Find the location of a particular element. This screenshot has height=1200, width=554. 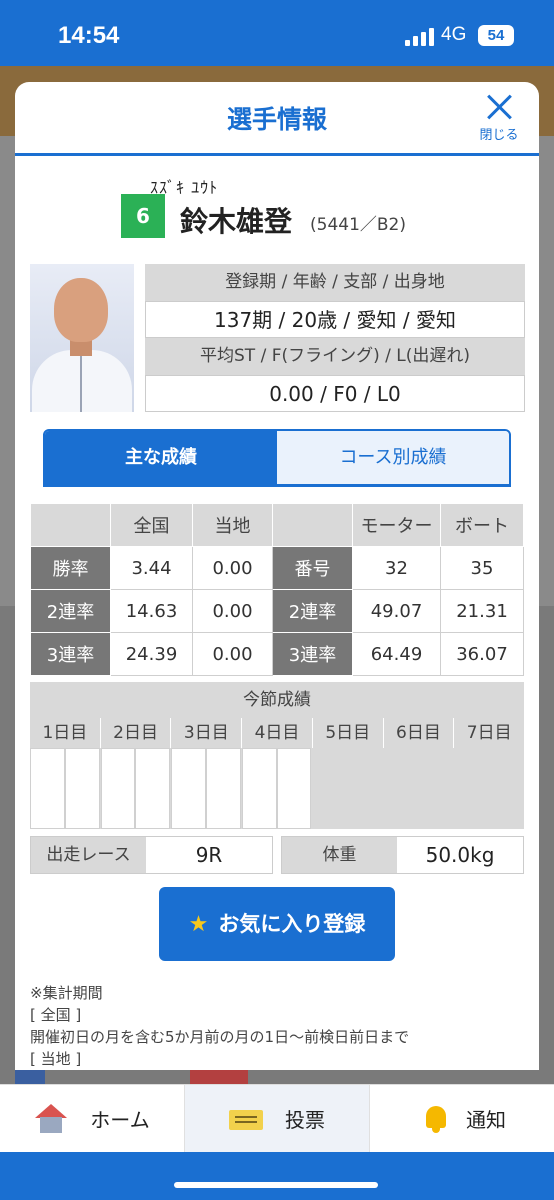

col-national: 全国 is located at coordinates (151, 525).